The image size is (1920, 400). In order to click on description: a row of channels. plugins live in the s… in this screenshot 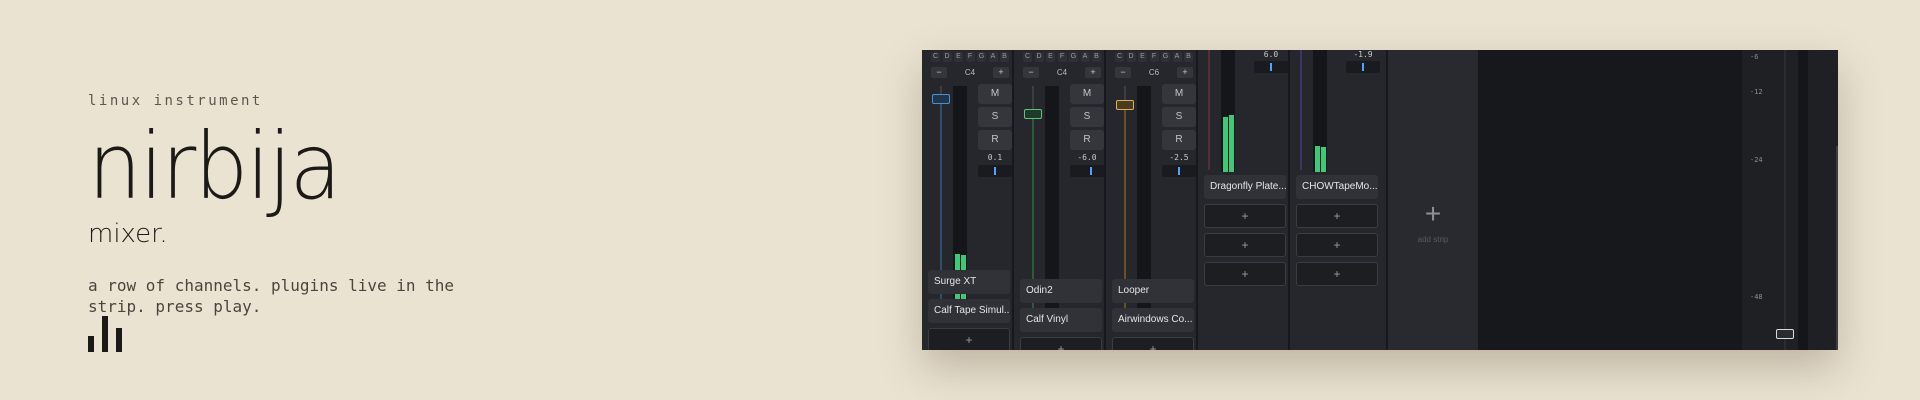, I will do `click(271, 296)`.